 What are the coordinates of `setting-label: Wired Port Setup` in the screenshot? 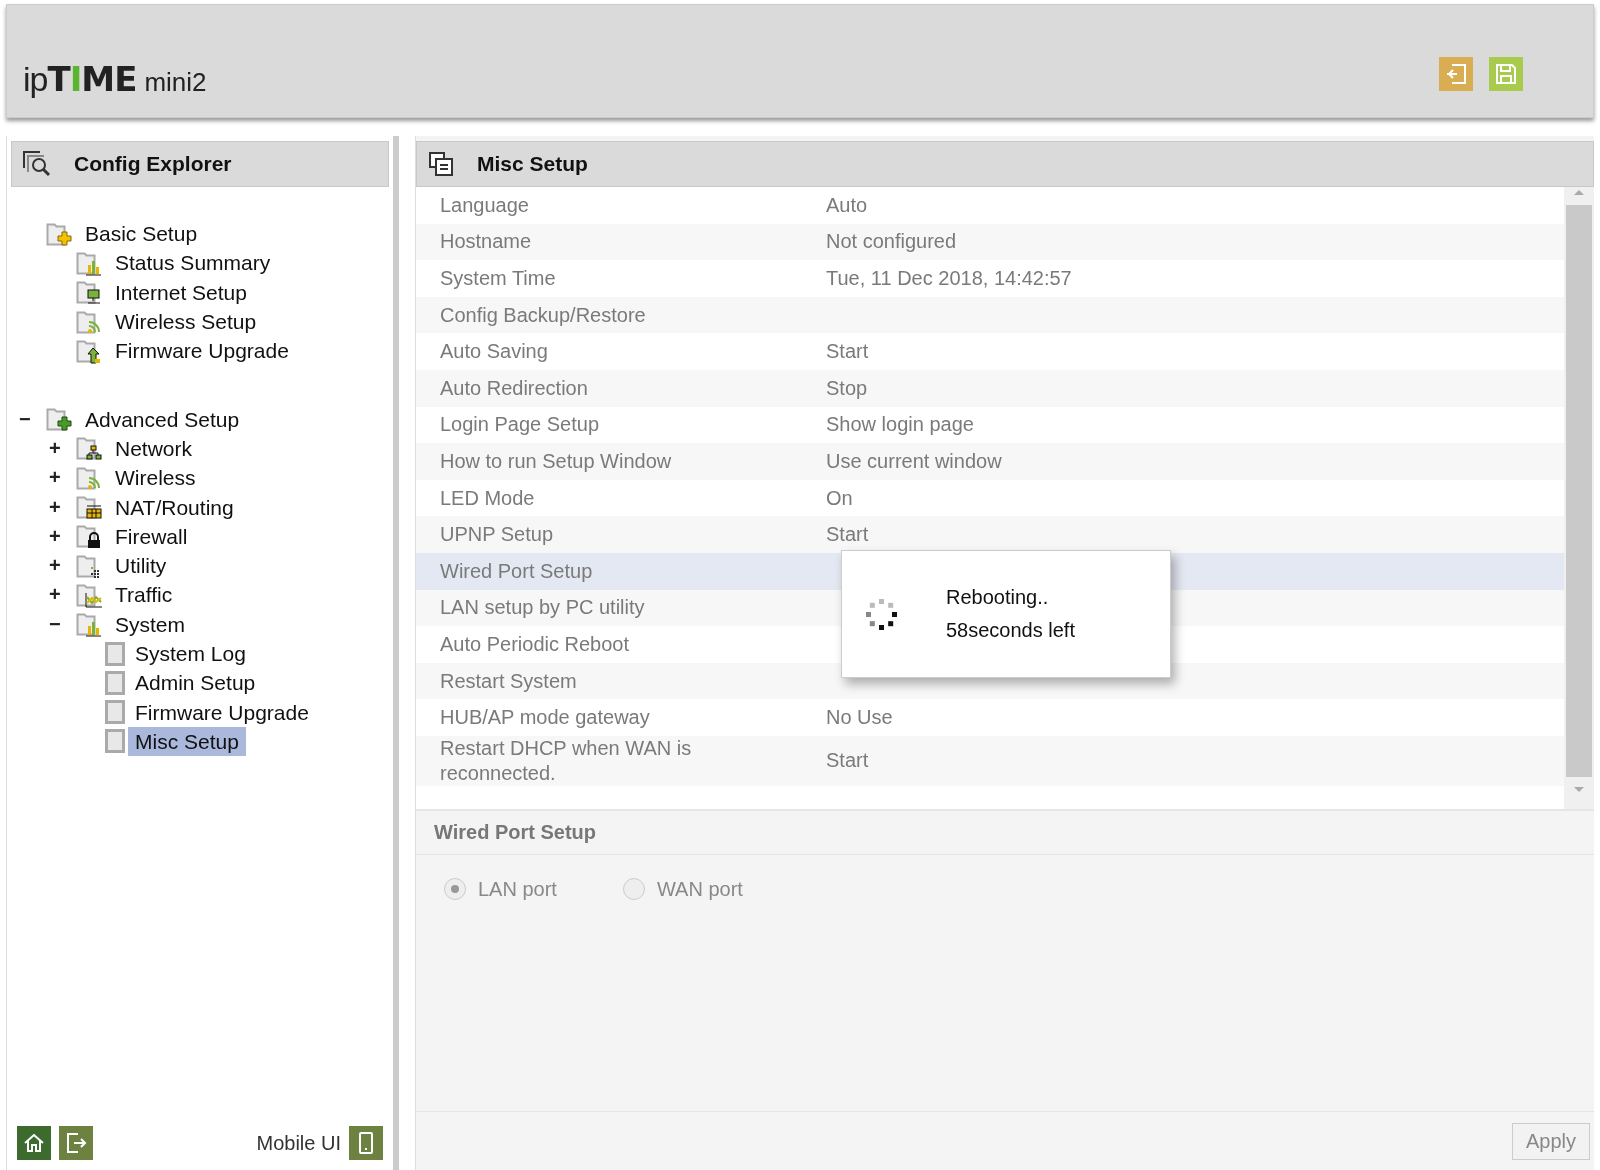 It's located at (516, 571).